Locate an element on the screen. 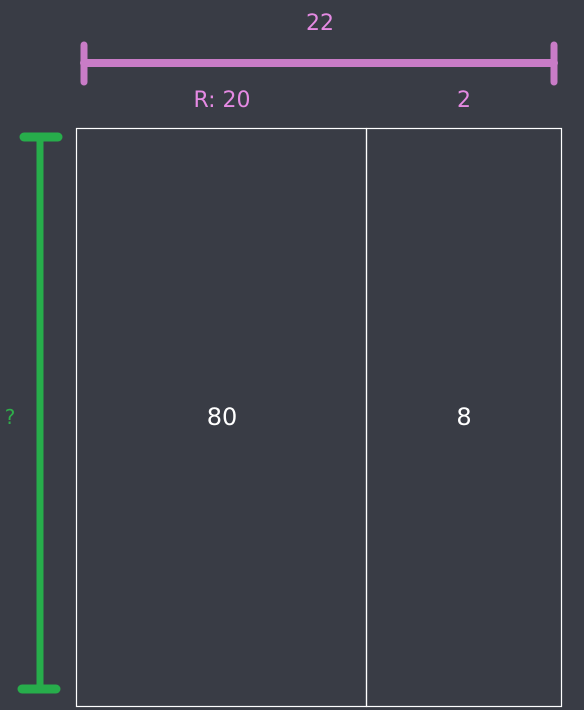 The image size is (584, 710). cell-value-right: 8 is located at coordinates (464, 417).